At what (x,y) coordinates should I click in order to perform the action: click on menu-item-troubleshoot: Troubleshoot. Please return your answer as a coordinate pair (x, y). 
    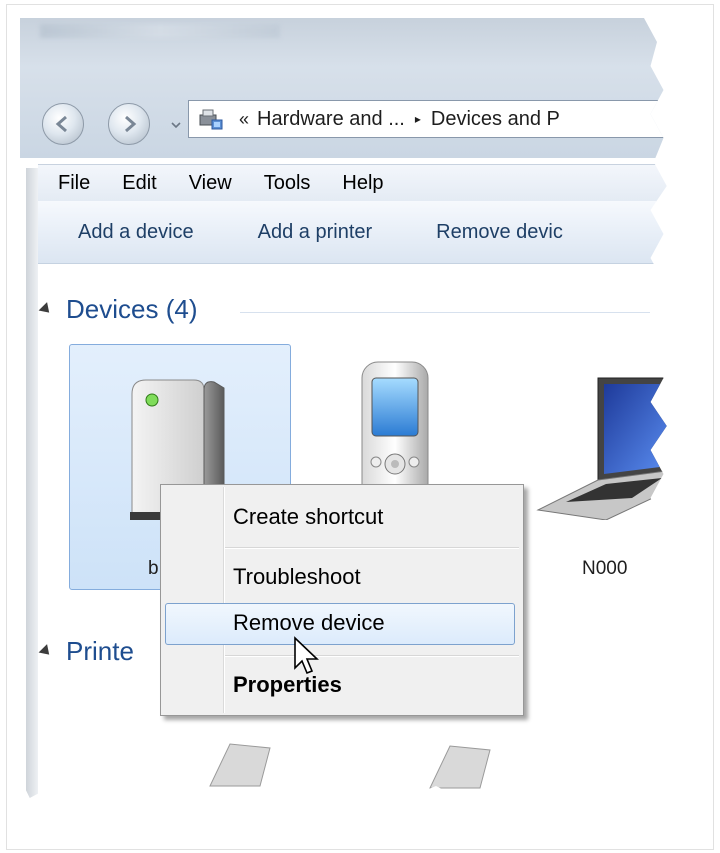
    Looking at the image, I should click on (297, 577).